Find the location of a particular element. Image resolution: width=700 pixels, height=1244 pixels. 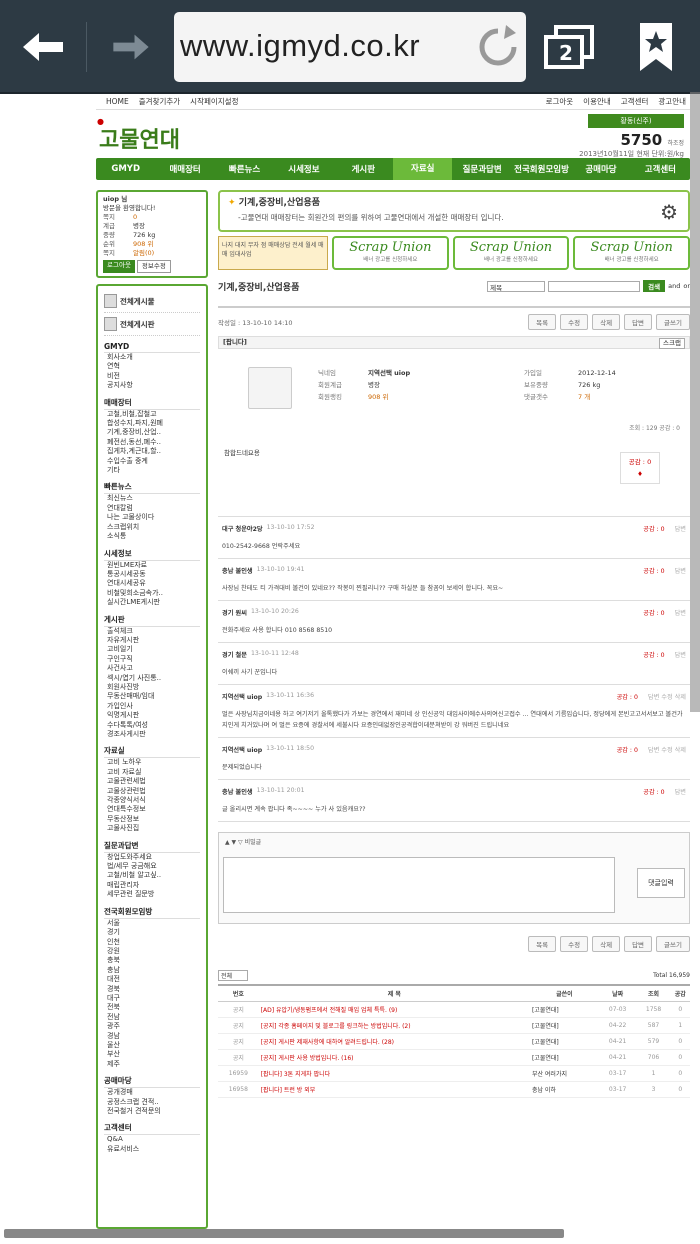

menu-item: 창업도와주세요 is located at coordinates (152, 857).